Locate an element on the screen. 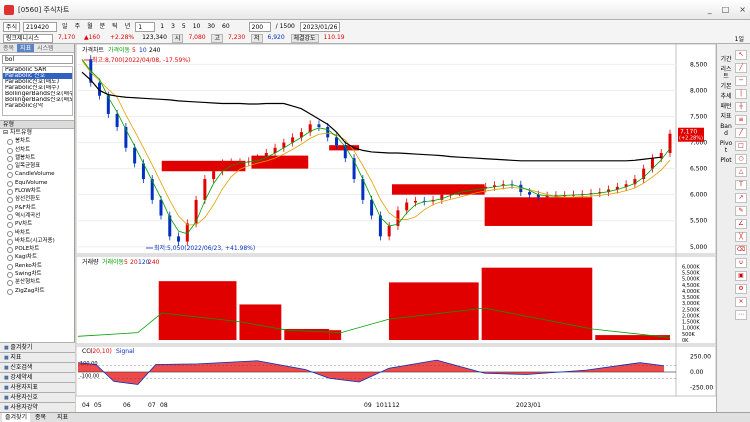 This screenshot has height=422, width=750. right-tab-label: Plot is located at coordinates (726, 160).